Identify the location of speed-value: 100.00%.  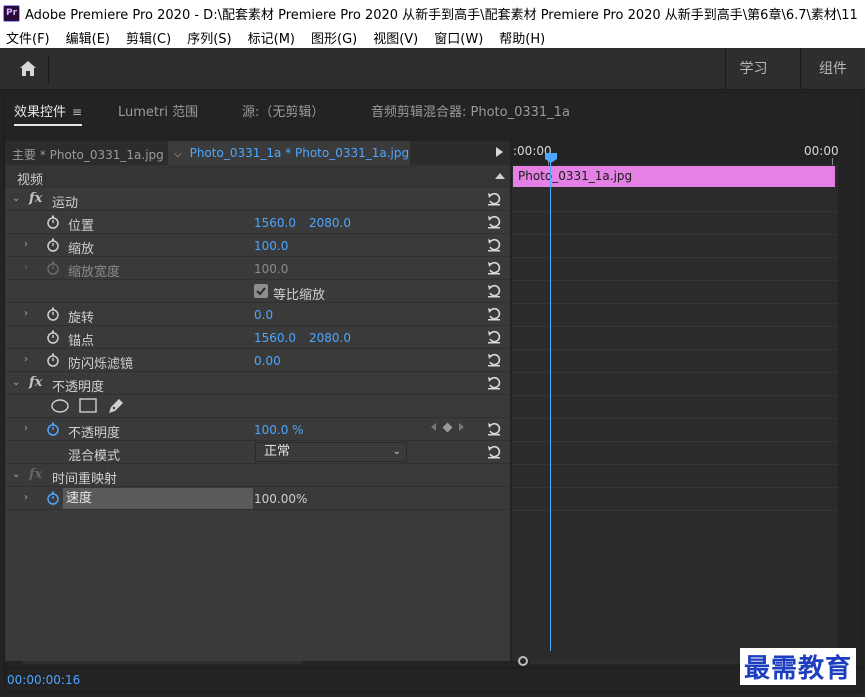
(280, 499).